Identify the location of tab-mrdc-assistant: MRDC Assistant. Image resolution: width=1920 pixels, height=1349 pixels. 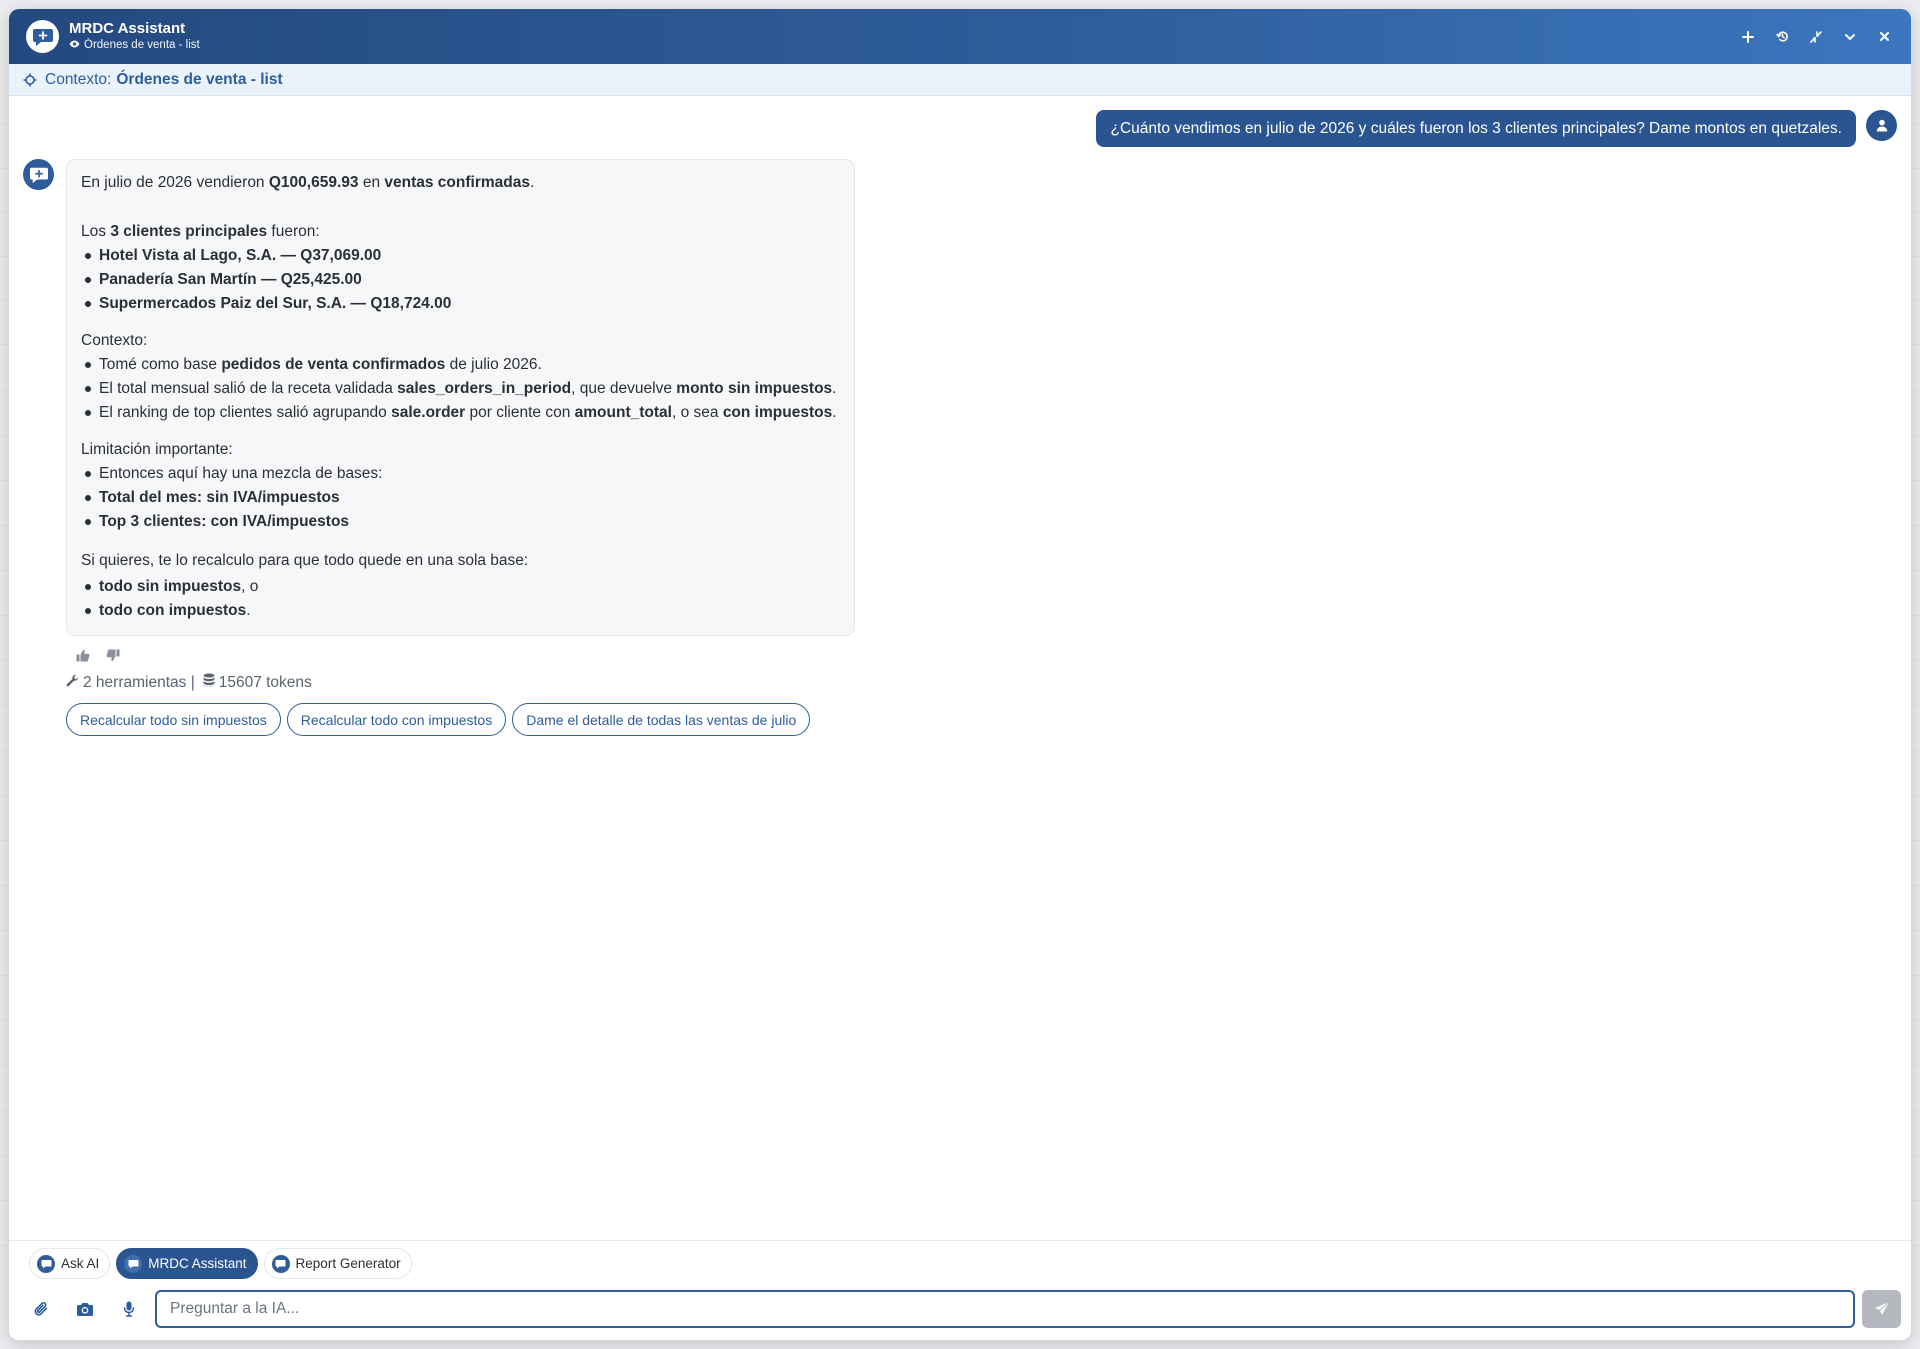
(187, 1263).